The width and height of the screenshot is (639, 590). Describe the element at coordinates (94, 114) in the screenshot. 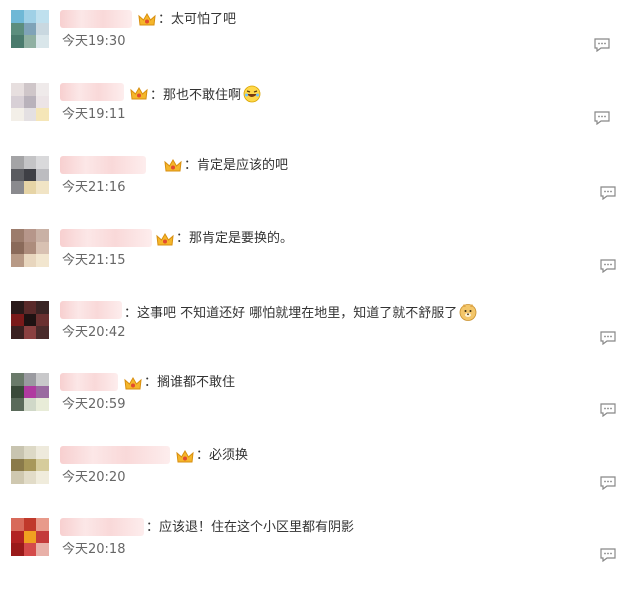

I see `comment-time: 今天19:11` at that location.